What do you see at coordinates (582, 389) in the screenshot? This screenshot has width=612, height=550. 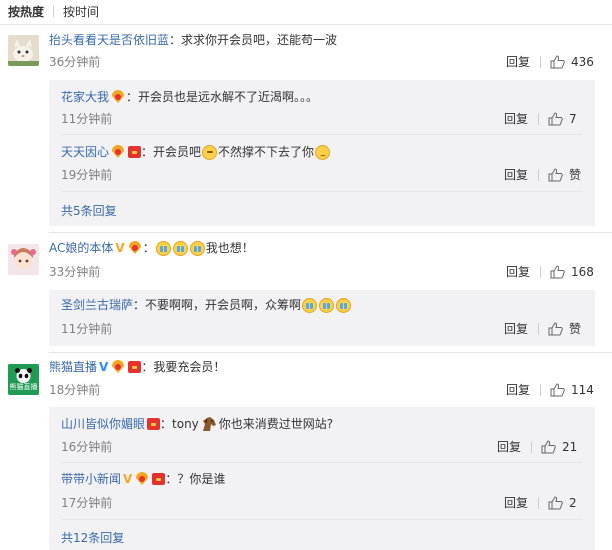 I see `like-count: 114` at bounding box center [582, 389].